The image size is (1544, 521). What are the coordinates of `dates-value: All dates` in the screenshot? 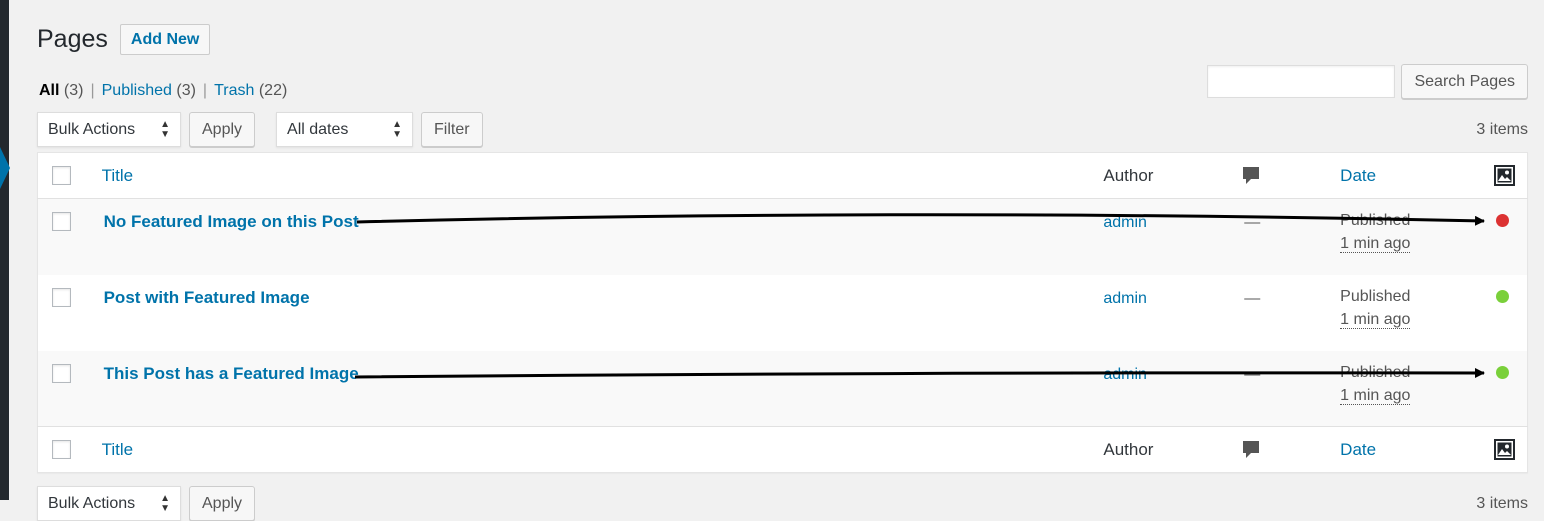 It's located at (318, 129).